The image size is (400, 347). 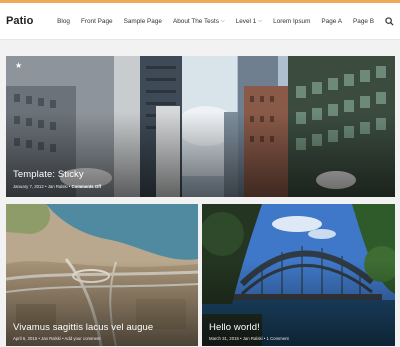 What do you see at coordinates (234, 327) in the screenshot?
I see `post-title: Hello world!` at bounding box center [234, 327].